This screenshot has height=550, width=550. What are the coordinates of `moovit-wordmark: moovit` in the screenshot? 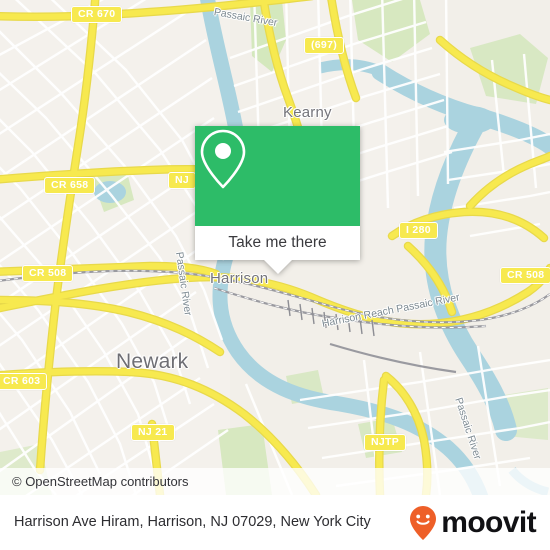 It's located at (488, 522).